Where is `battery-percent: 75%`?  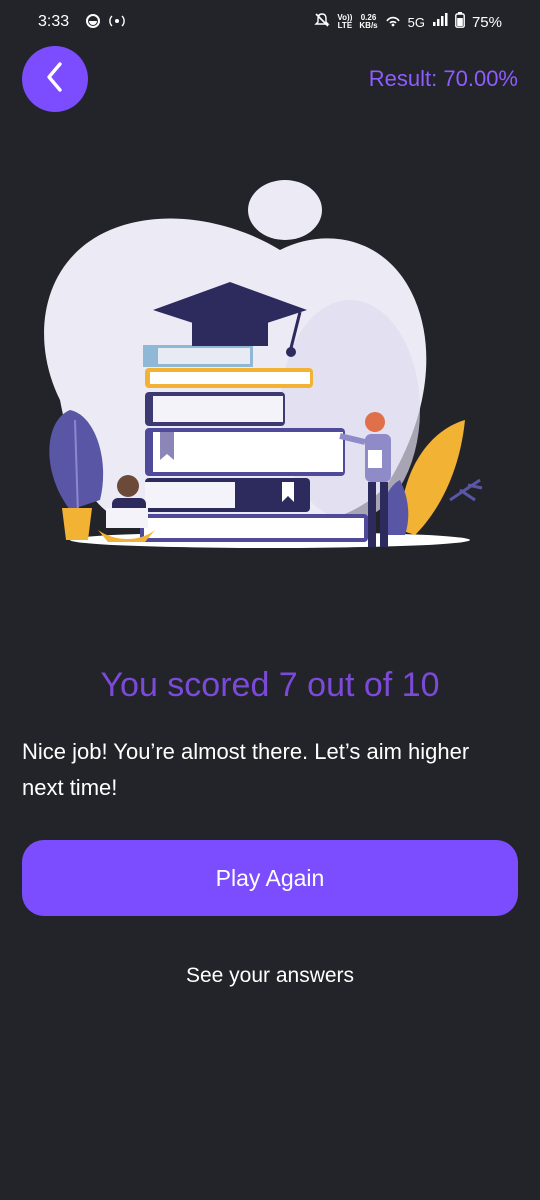 battery-percent: 75% is located at coordinates (486, 22).